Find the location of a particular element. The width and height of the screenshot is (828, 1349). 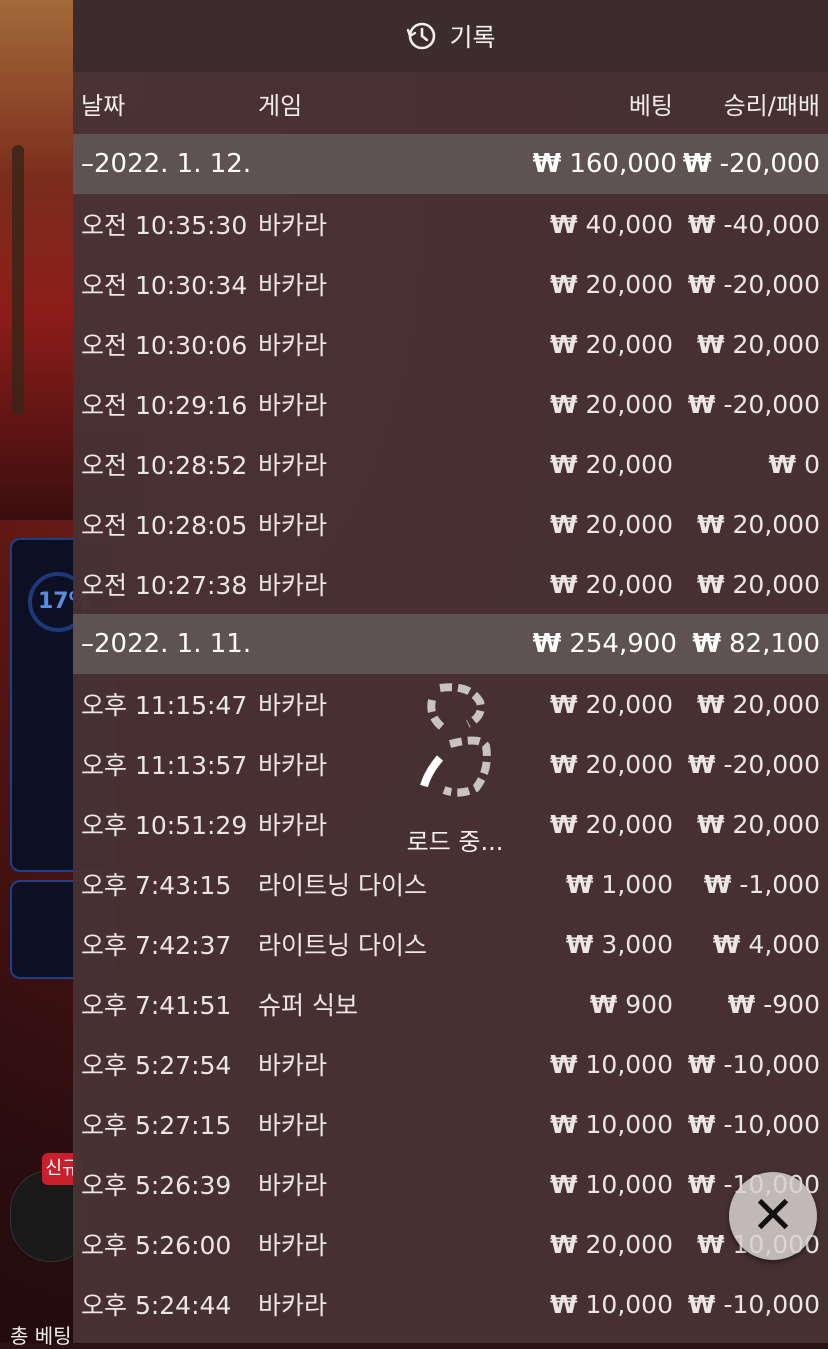

history-row: 오후 7:42:37 라이트닝 다이스 ₩3,000 ₩4,000 is located at coordinates (450, 944).